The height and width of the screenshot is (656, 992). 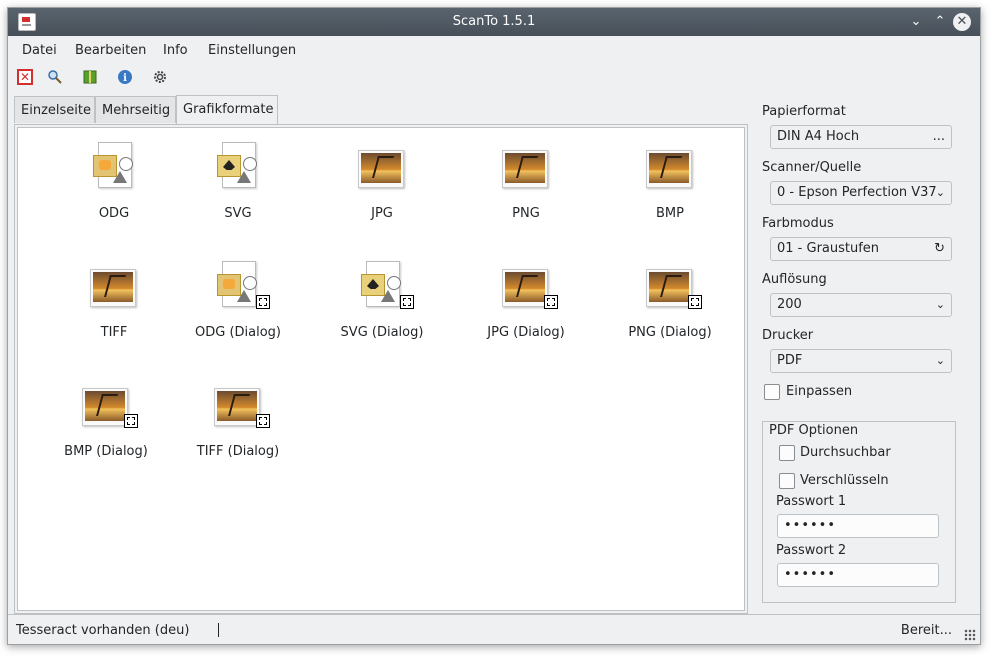 I want to click on scanner-value: 0 - Epson Perfection V37, so click(x=857, y=192).